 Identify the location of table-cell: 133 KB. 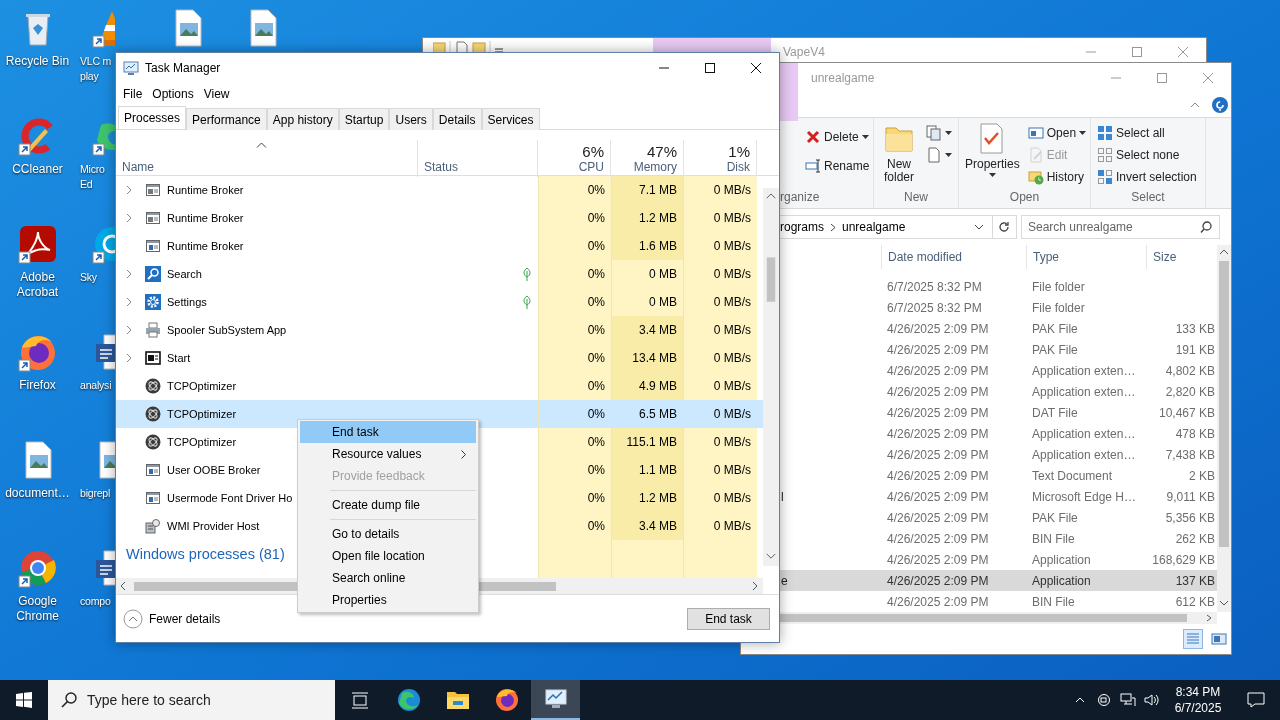
(1195, 328).